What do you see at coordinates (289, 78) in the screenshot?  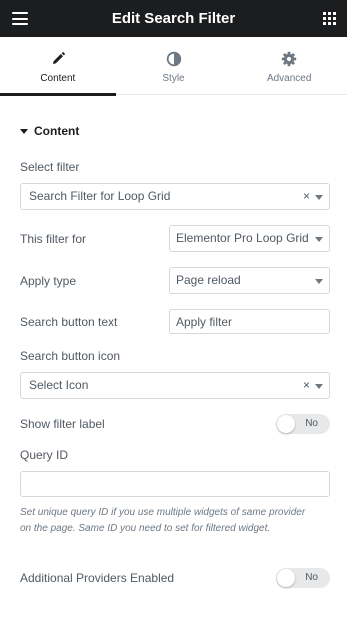 I see `tab-label: Advanced` at bounding box center [289, 78].